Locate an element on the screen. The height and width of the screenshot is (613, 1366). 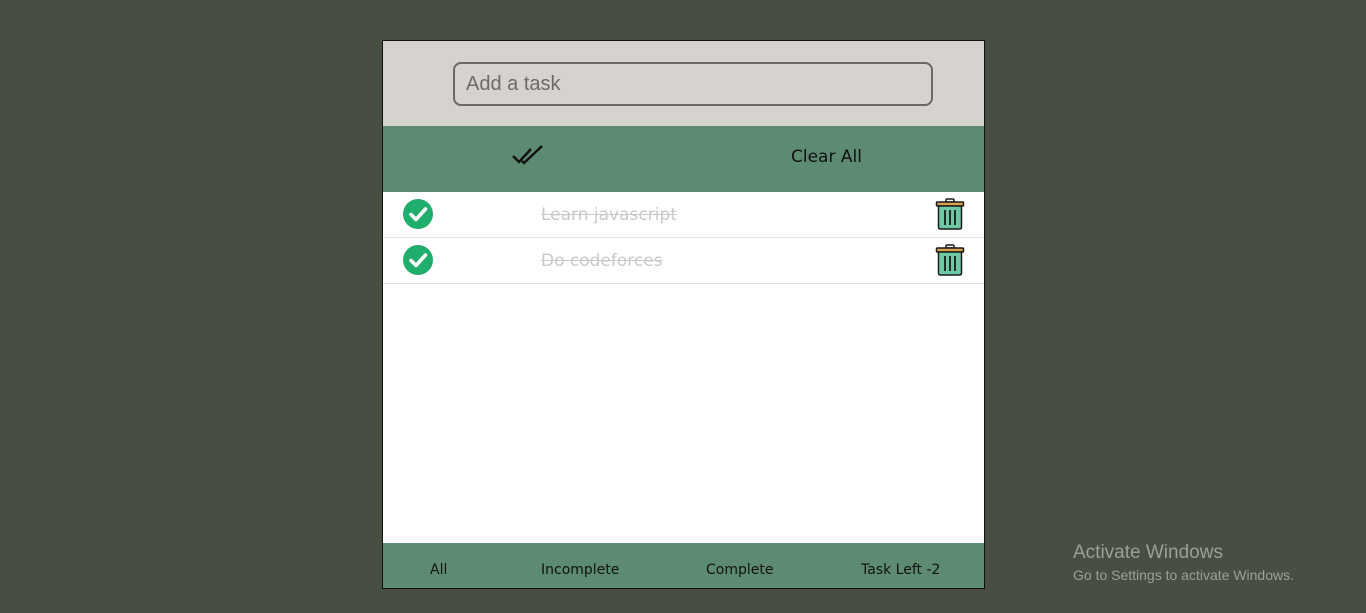
tasks-left-counter: Task Left -2 is located at coordinates (901, 570).